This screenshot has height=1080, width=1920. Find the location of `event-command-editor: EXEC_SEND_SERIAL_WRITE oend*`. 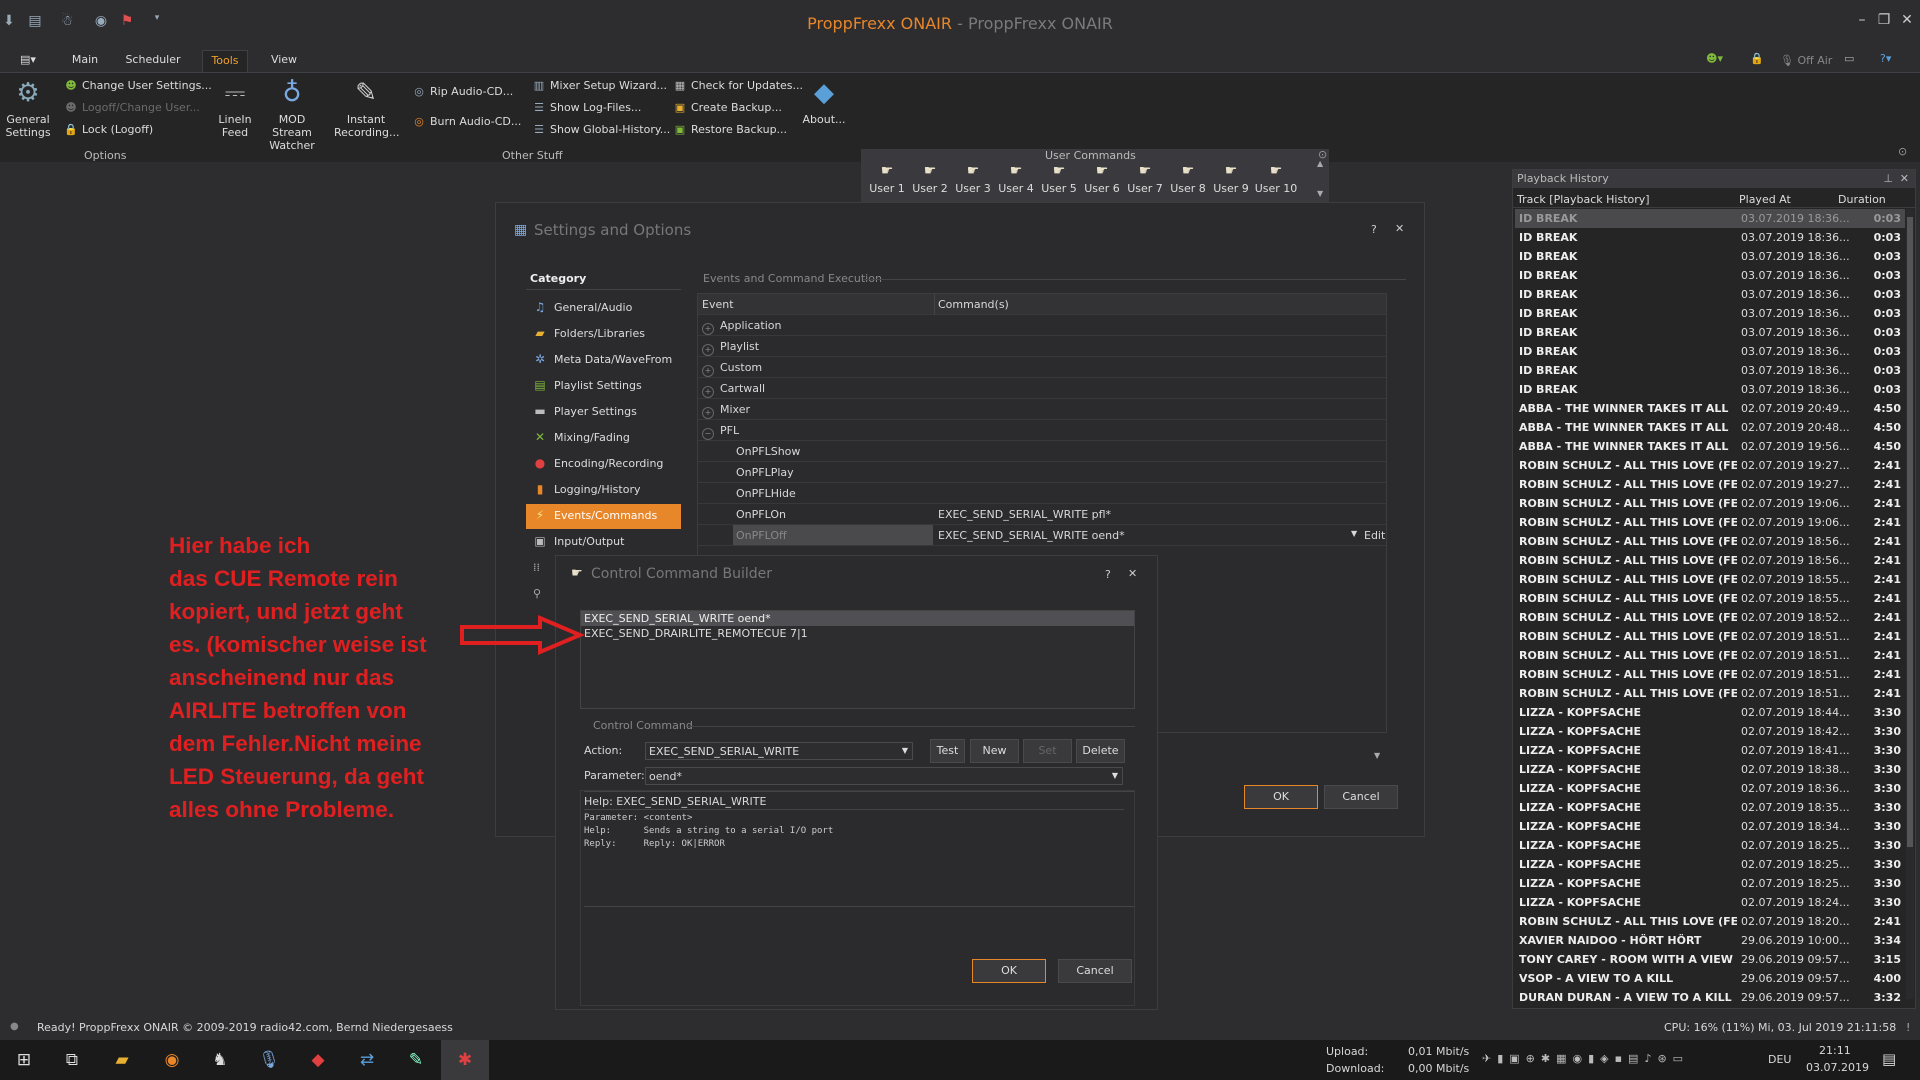

event-command-editor: EXEC_SEND_SERIAL_WRITE oend* is located at coordinates (1031, 535).